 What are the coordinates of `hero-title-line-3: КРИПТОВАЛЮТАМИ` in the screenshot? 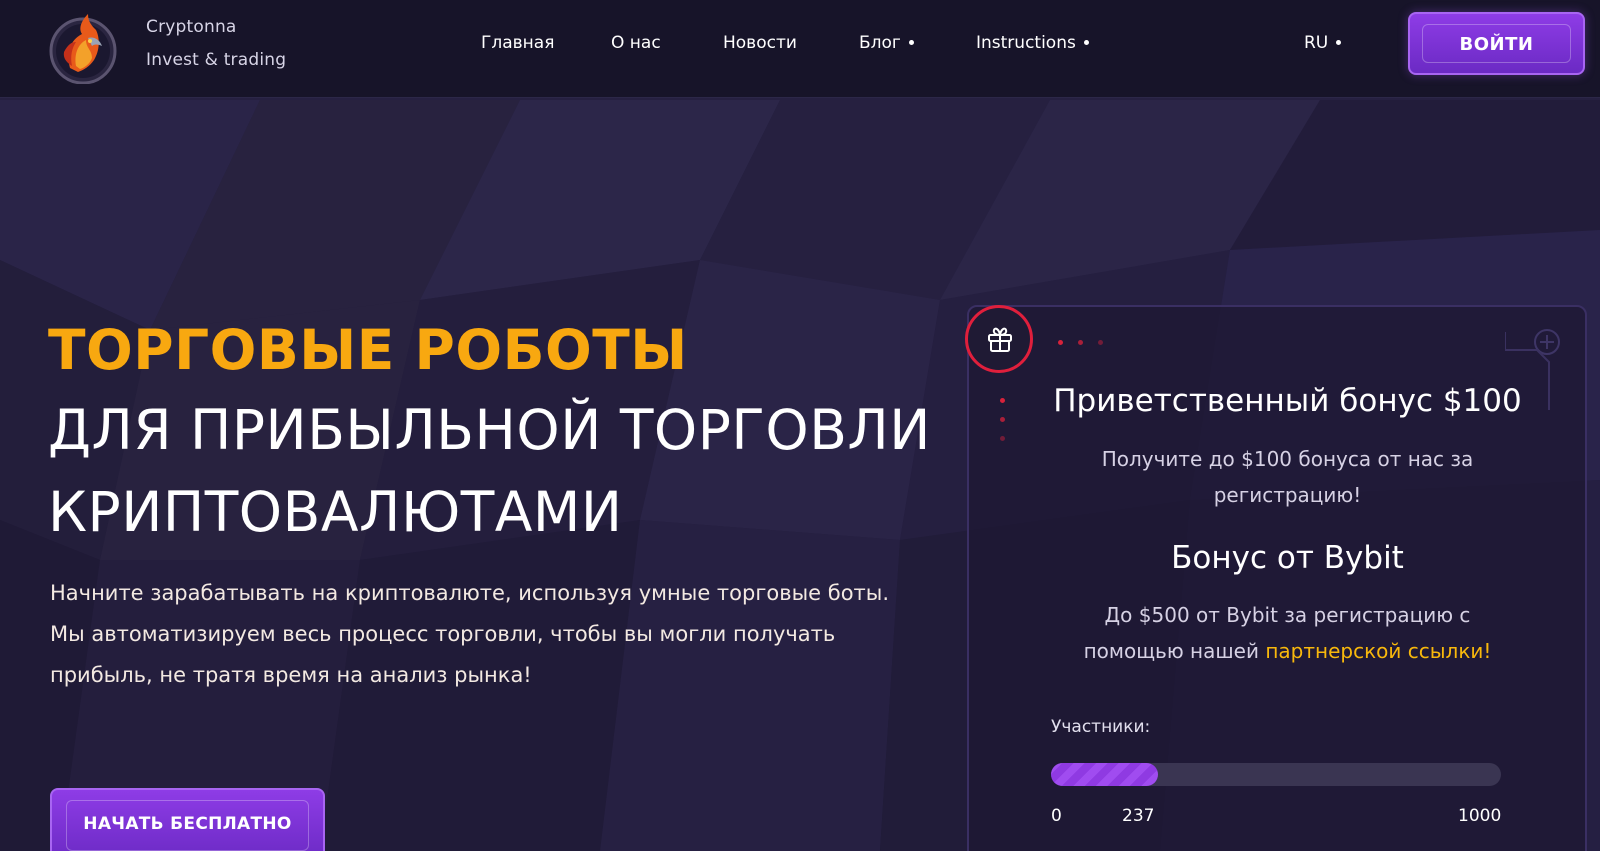 It's located at (335, 512).